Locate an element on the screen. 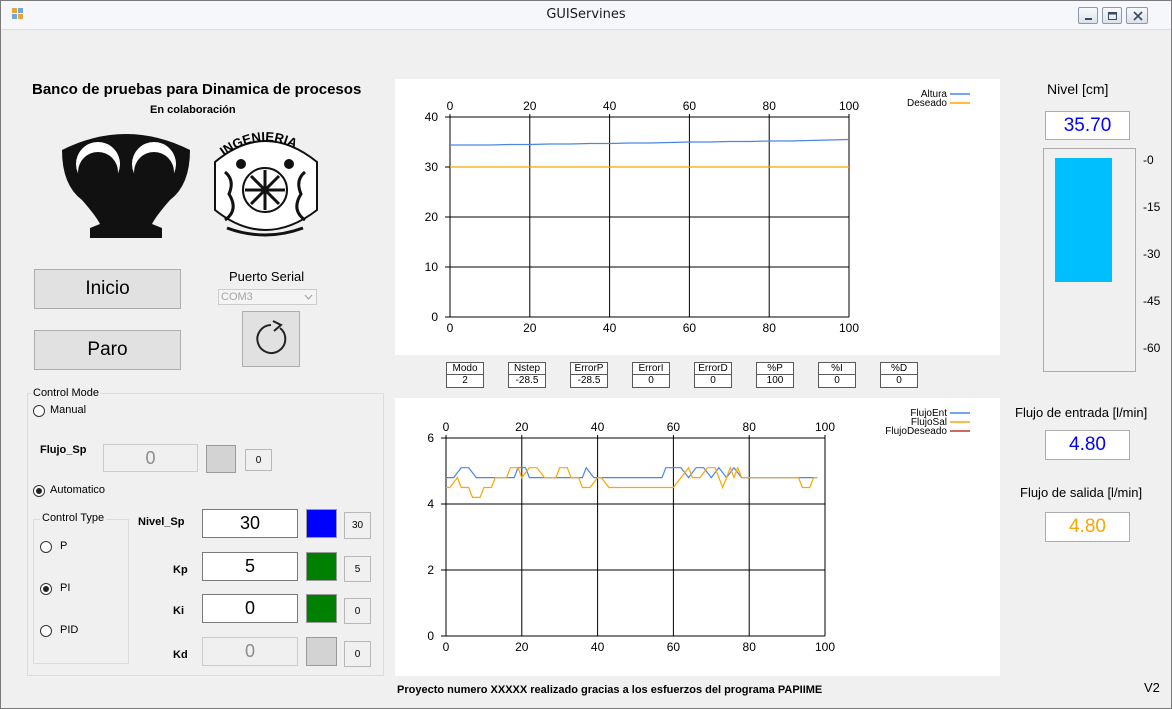 Image resolution: width=1172 pixels, height=709 pixels. flujo-salida-readout: 4.80 is located at coordinates (1087, 527).